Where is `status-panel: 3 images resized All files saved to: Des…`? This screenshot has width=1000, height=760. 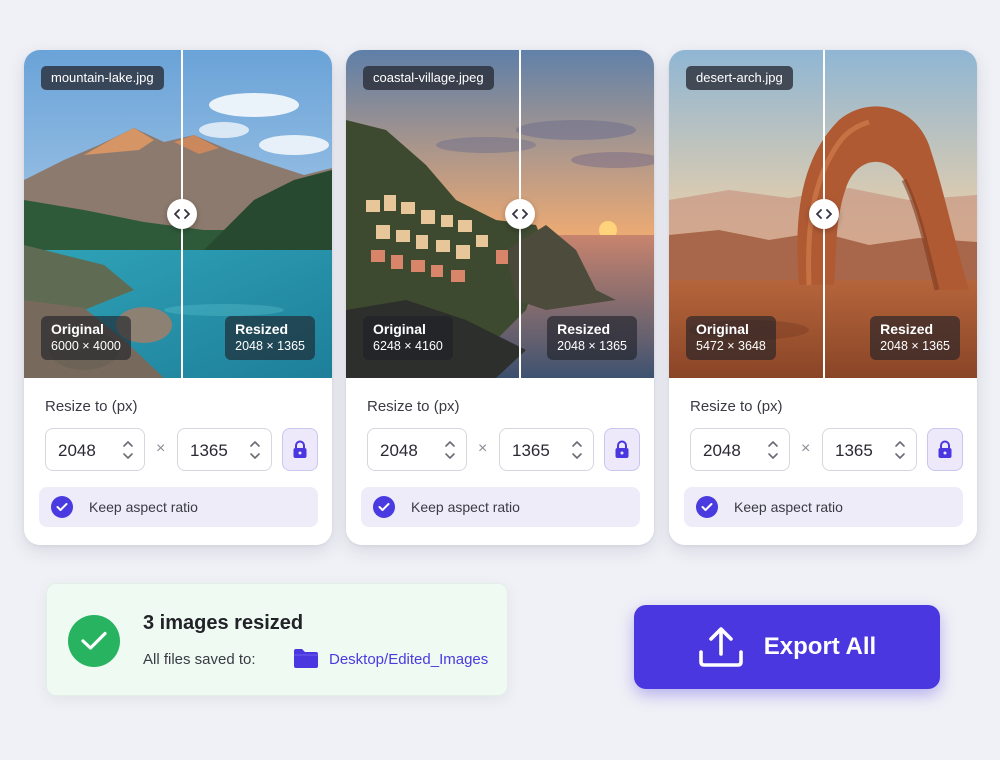
status-panel: 3 images resized All files saved to: Des… is located at coordinates (277, 639).